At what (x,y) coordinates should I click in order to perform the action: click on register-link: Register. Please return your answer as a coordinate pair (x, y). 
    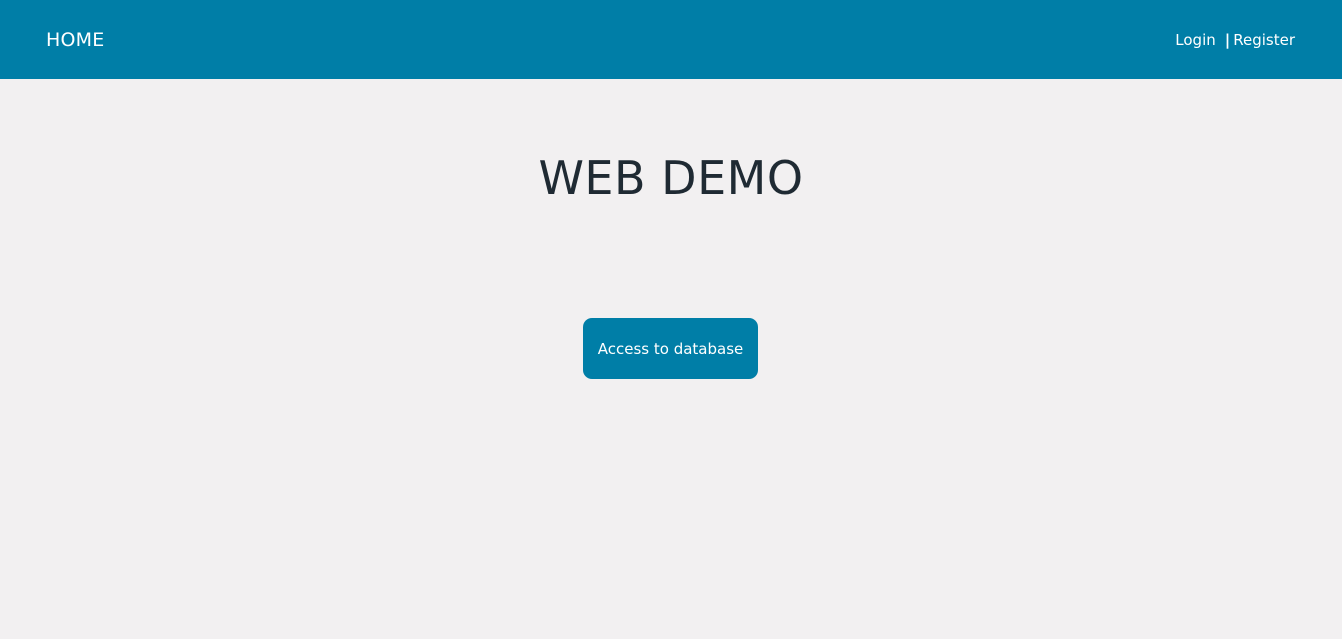
    Looking at the image, I should click on (1264, 40).